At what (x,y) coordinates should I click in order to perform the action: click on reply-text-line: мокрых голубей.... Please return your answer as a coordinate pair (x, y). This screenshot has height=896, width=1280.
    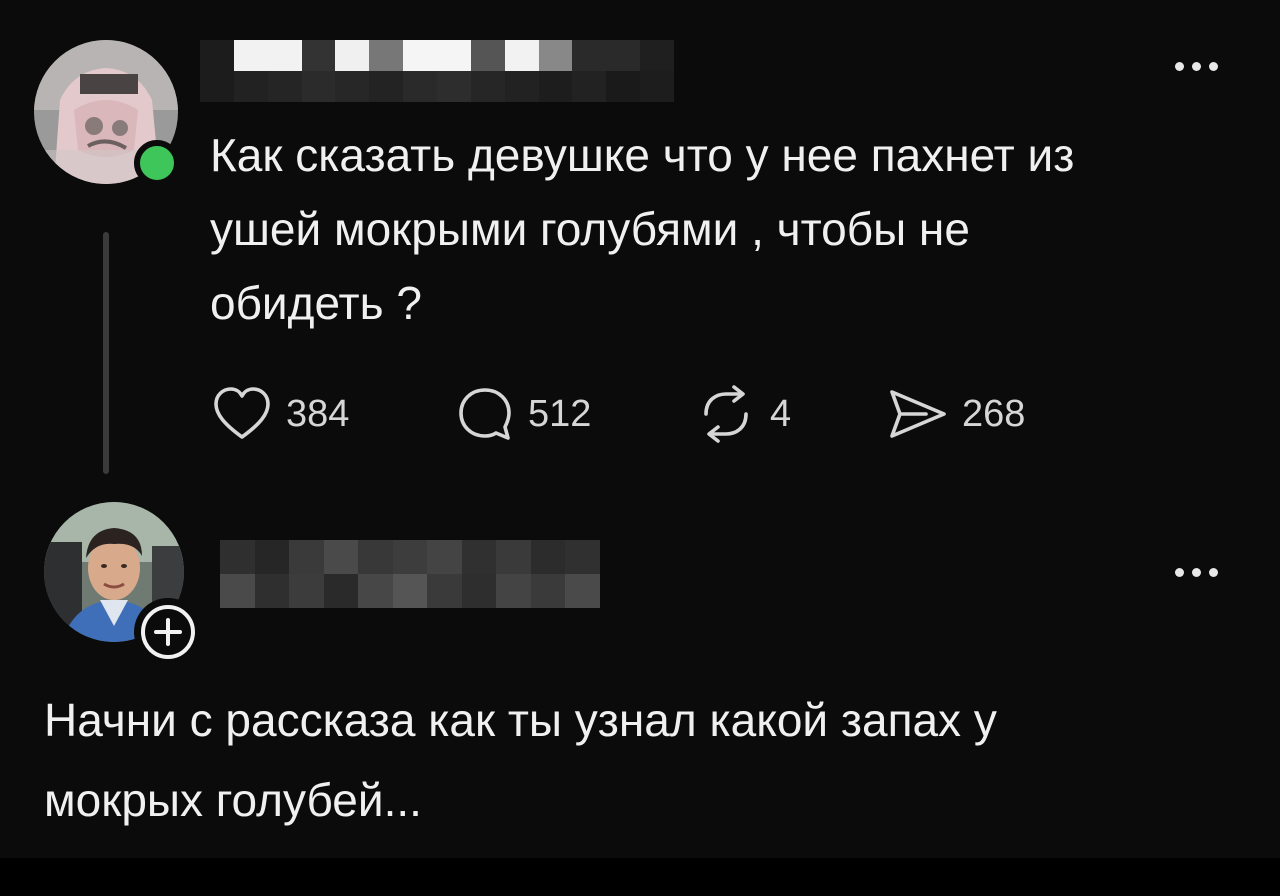
    Looking at the image, I should click on (233, 800).